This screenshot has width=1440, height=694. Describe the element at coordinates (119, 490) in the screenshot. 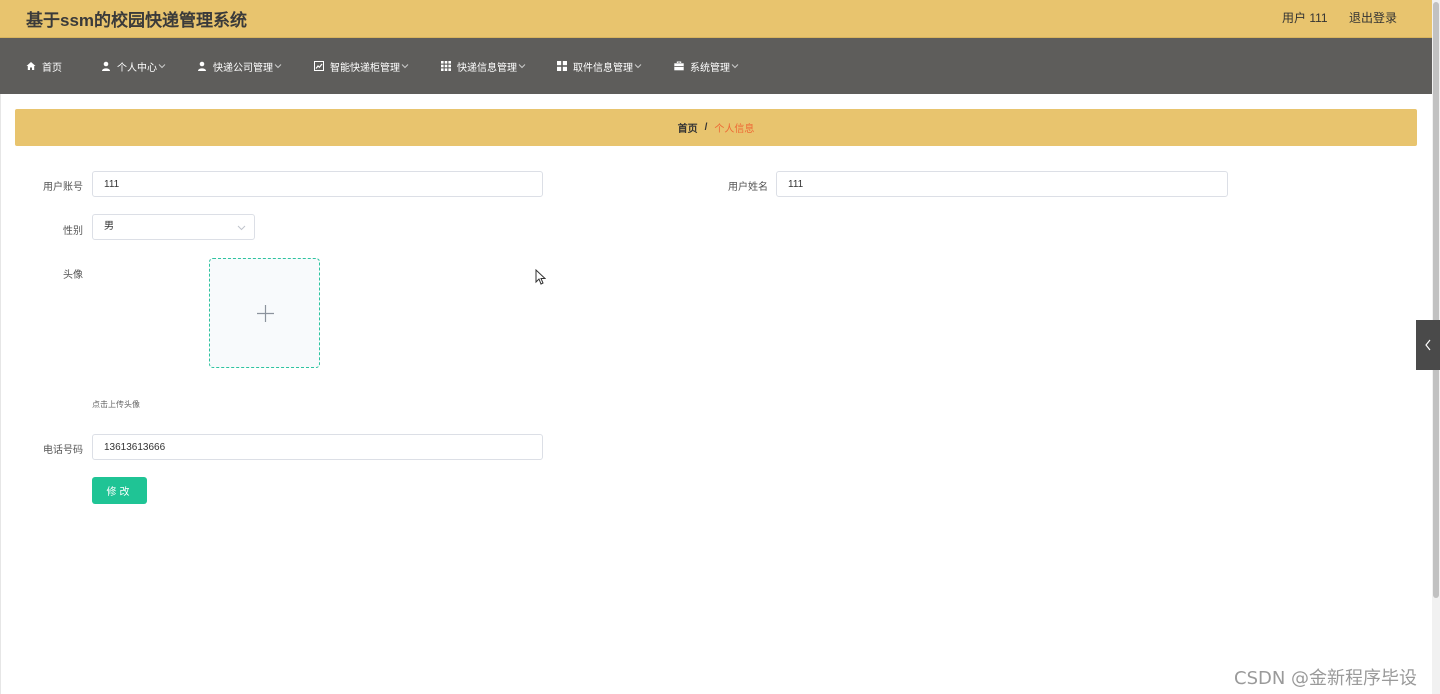

I see `submit-button: 修改` at that location.